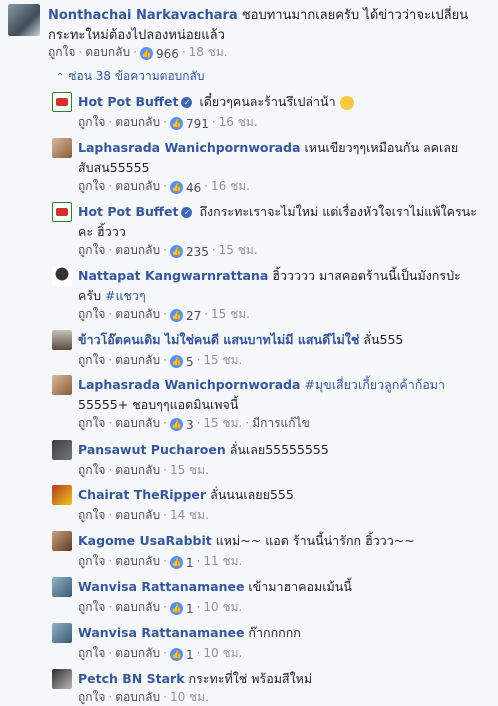 The width and height of the screenshot is (498, 706). I want to click on comment-text: แหม่~~ แอด ร้านนี้น่ารักก ฮิ้ววว~~, so click(315, 540).